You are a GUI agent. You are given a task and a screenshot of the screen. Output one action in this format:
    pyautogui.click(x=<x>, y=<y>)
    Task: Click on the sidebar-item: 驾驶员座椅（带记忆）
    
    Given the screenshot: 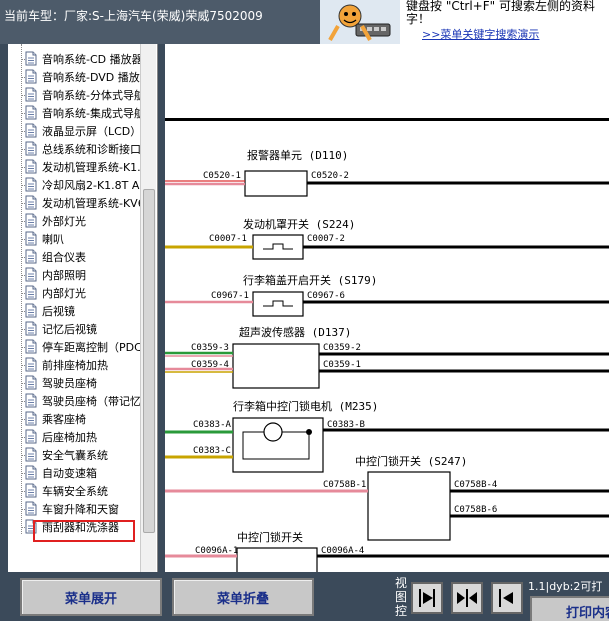 What is the action you would take?
    pyautogui.click(x=78, y=401)
    